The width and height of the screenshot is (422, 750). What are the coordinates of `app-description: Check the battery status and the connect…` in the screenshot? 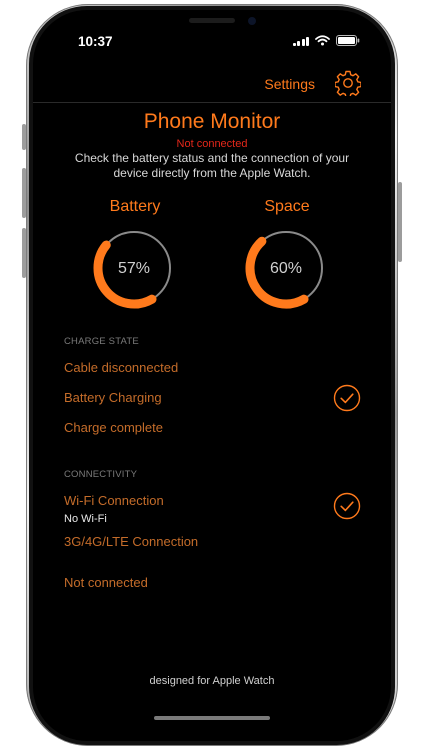 It's located at (212, 165).